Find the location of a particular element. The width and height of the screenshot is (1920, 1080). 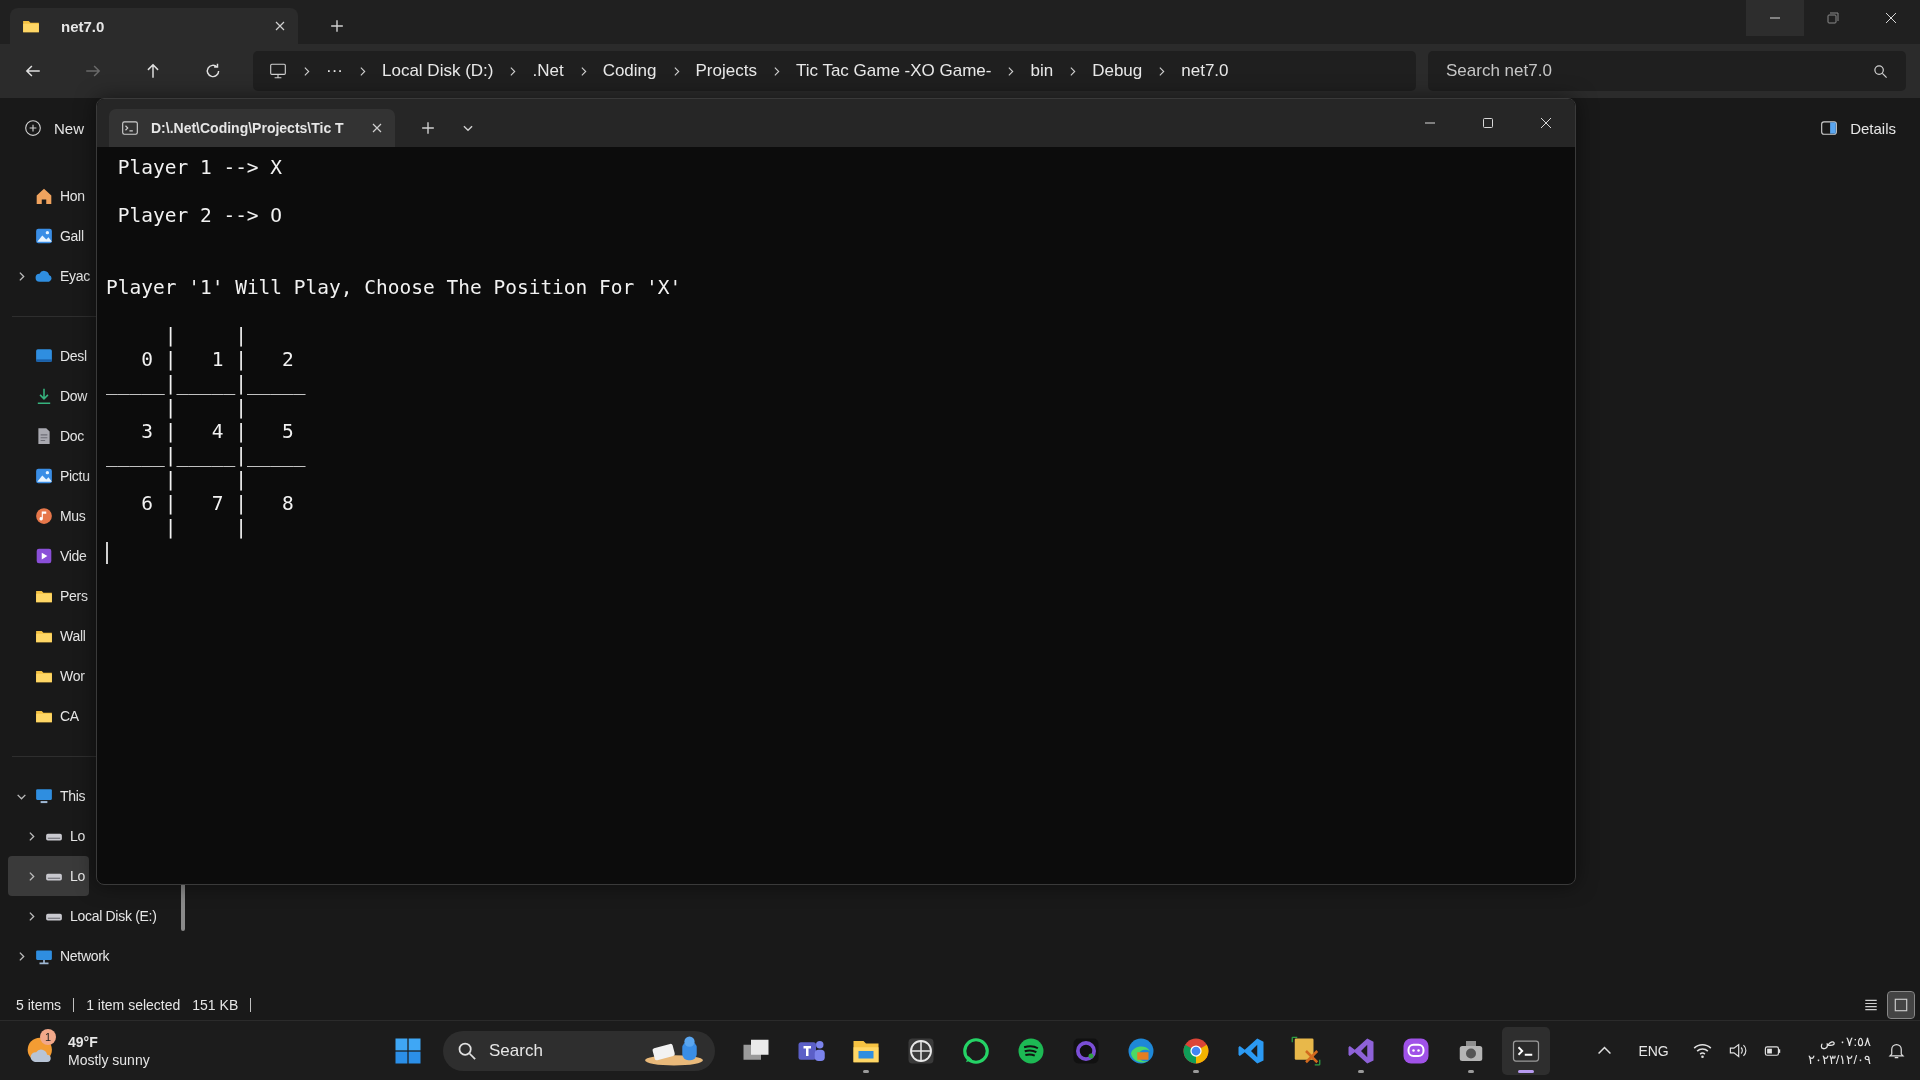

breadcrumb: Projects is located at coordinates (726, 71).